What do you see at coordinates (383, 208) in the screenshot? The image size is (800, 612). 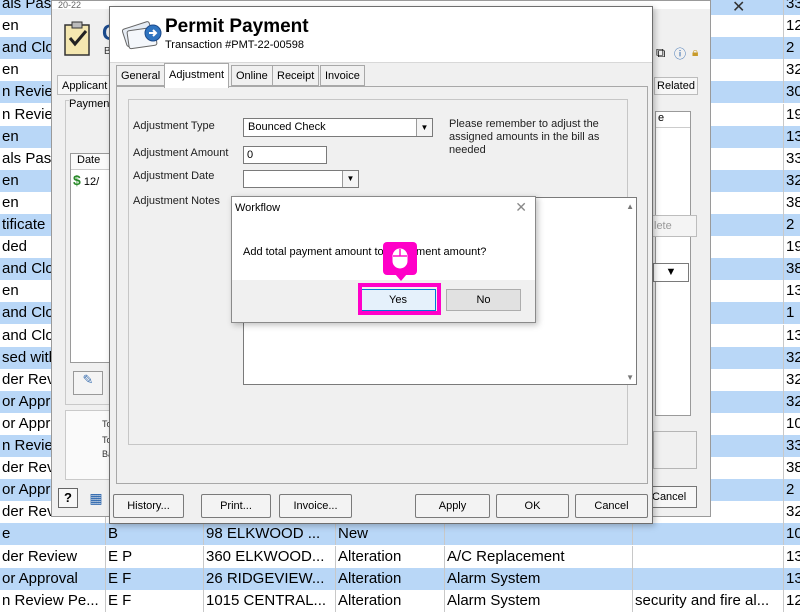 I see `workflow-titlebar: Workflow ✕` at bounding box center [383, 208].